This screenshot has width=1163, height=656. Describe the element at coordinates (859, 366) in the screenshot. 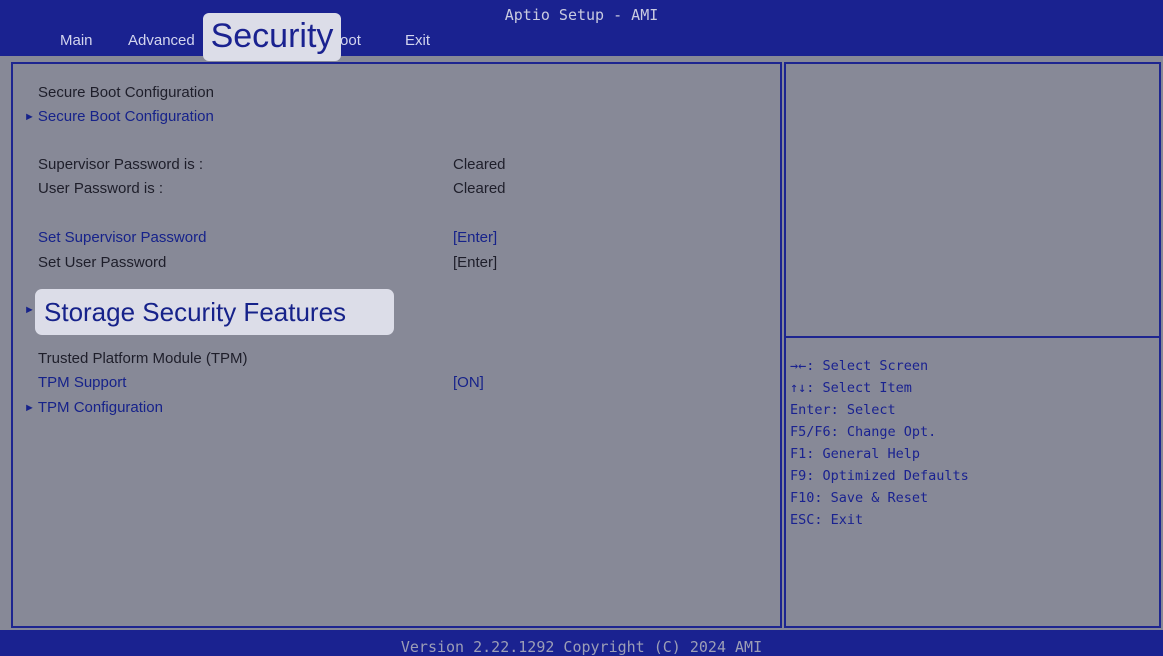

I see `help-select-screen: →←: Select Screen` at that location.